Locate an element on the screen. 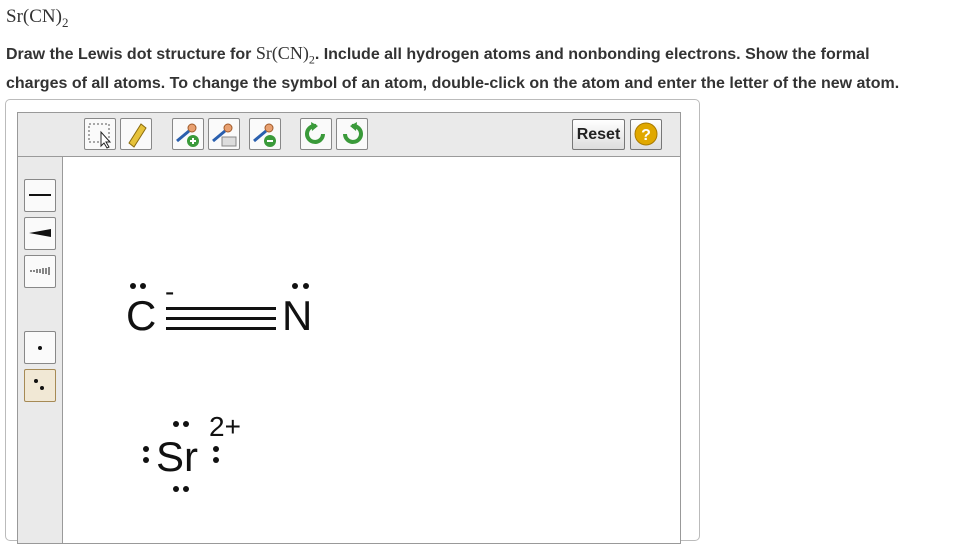 The width and height of the screenshot is (970, 544). editor-toolbar: Reset ? is located at coordinates (349, 135).